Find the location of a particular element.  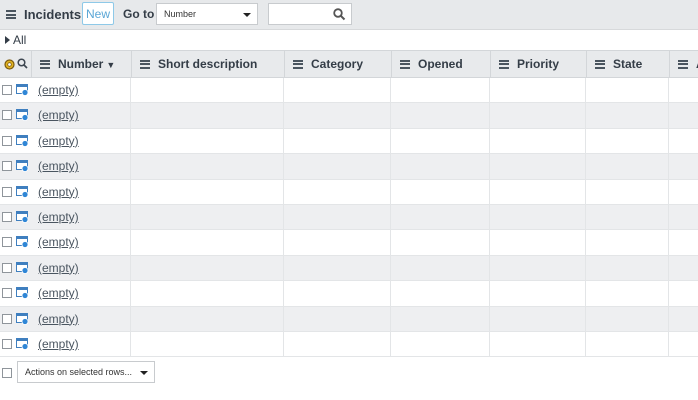

column-header-opened: Opened is located at coordinates (440, 64).